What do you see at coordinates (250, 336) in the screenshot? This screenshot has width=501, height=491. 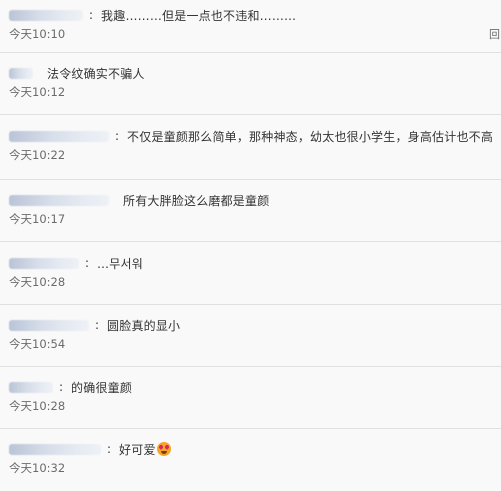 I see `comment-item: : 圆脸真的显小 今天10:54` at bounding box center [250, 336].